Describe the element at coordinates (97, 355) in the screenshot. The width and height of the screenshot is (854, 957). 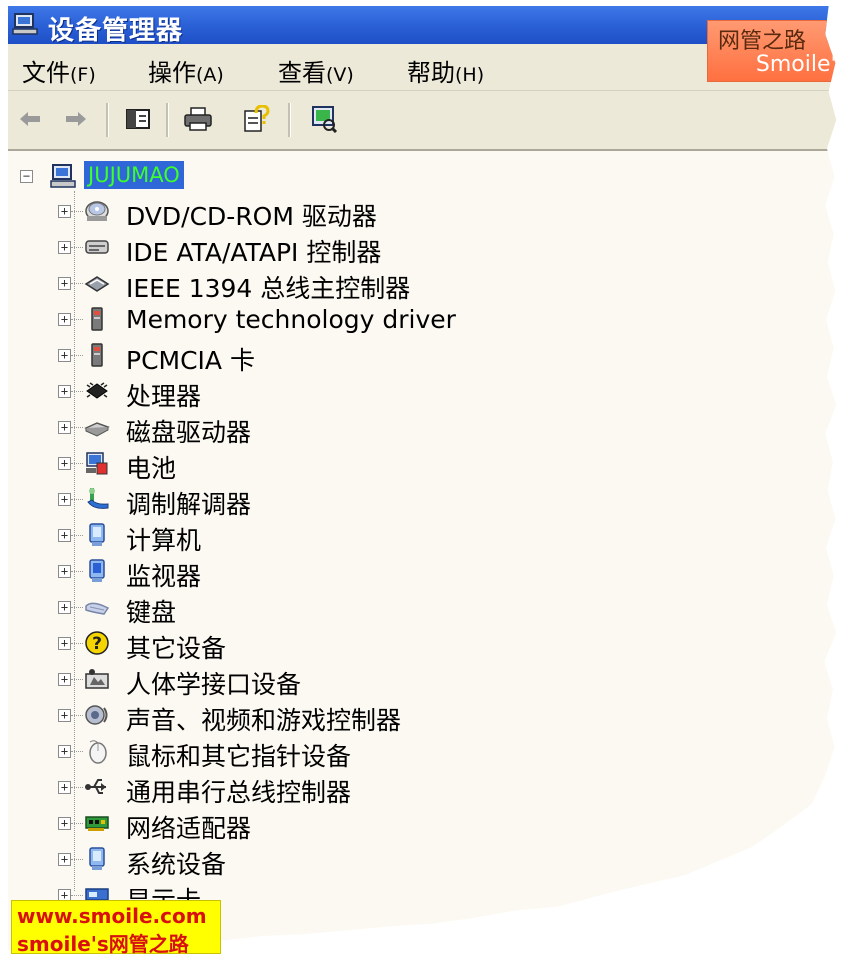
I see `pcmcia-icon` at that location.